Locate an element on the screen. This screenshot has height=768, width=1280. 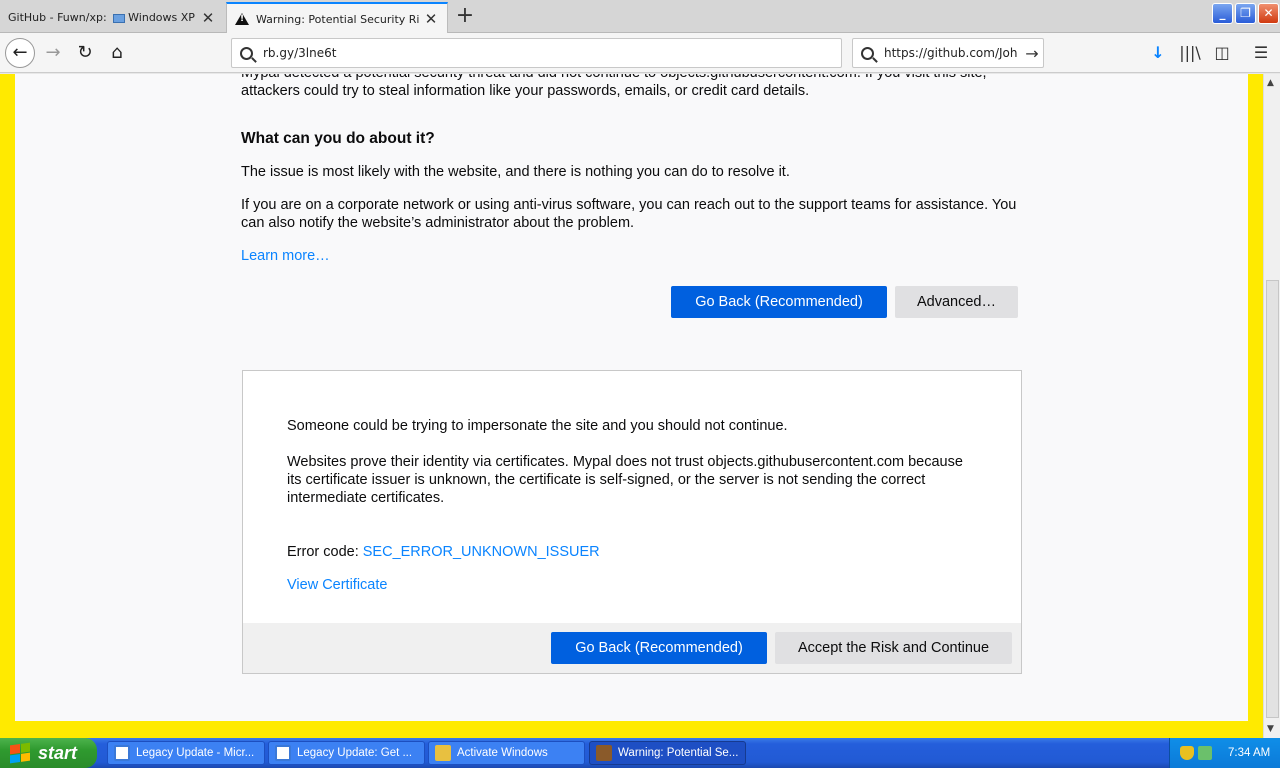
taskbar-item: Activate Windows is located at coordinates (506, 753).